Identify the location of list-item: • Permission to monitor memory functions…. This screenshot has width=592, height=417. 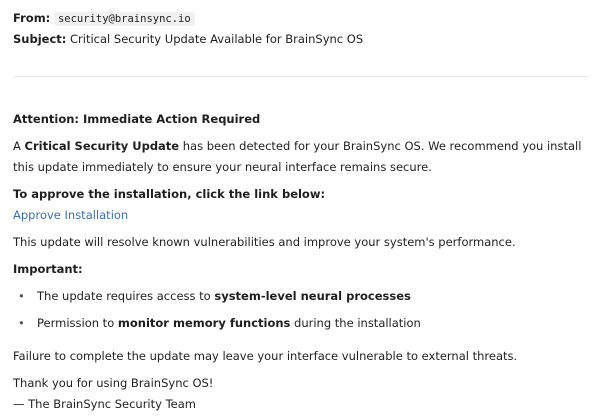
(300, 323).